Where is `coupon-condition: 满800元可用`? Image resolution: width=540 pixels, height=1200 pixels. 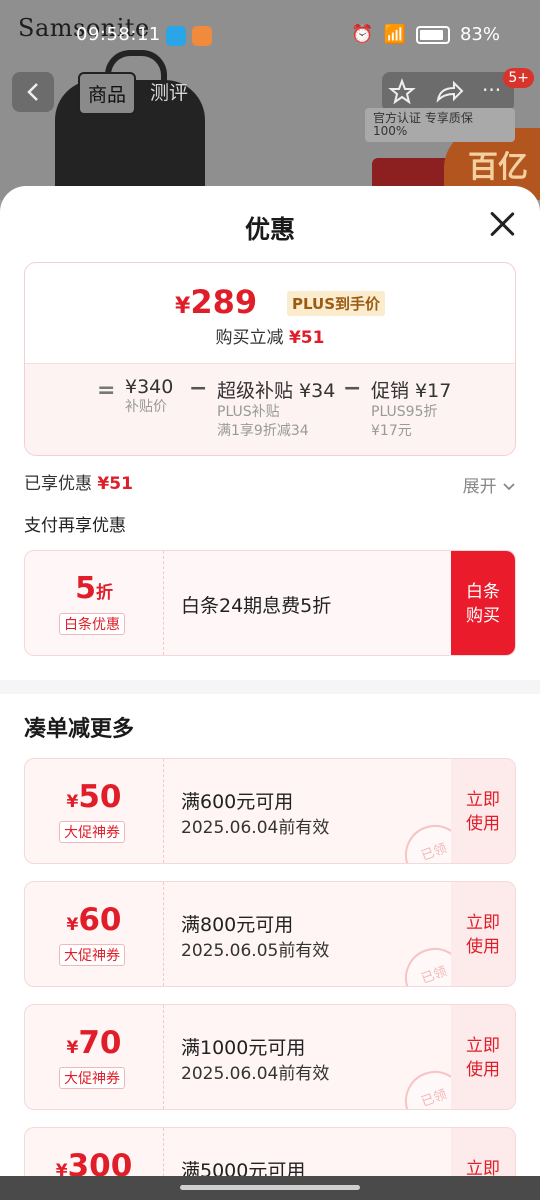
coupon-condition: 满800元可用 is located at coordinates (237, 925).